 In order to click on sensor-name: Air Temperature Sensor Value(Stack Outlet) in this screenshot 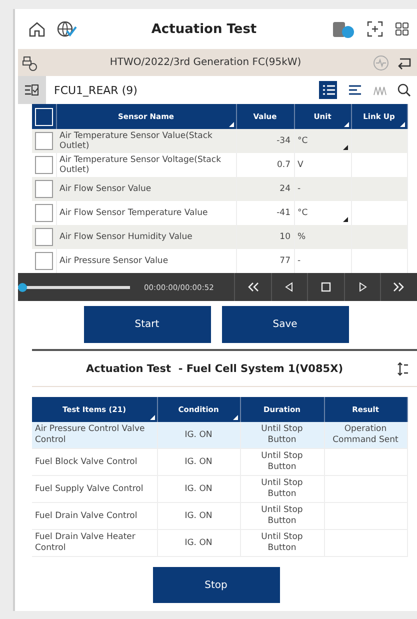, I will do `click(146, 141)`.